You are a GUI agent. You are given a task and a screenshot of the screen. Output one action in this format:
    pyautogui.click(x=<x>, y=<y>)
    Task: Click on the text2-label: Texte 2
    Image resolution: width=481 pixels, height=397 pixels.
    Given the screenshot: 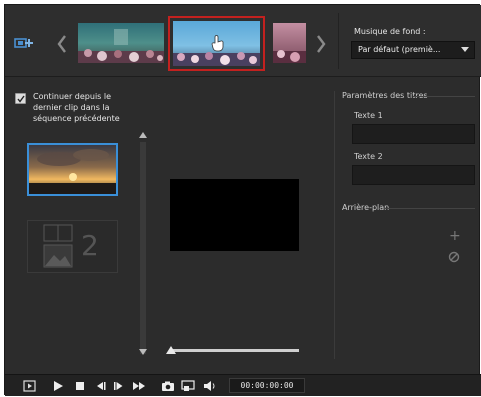 What is the action you would take?
    pyautogui.click(x=368, y=156)
    